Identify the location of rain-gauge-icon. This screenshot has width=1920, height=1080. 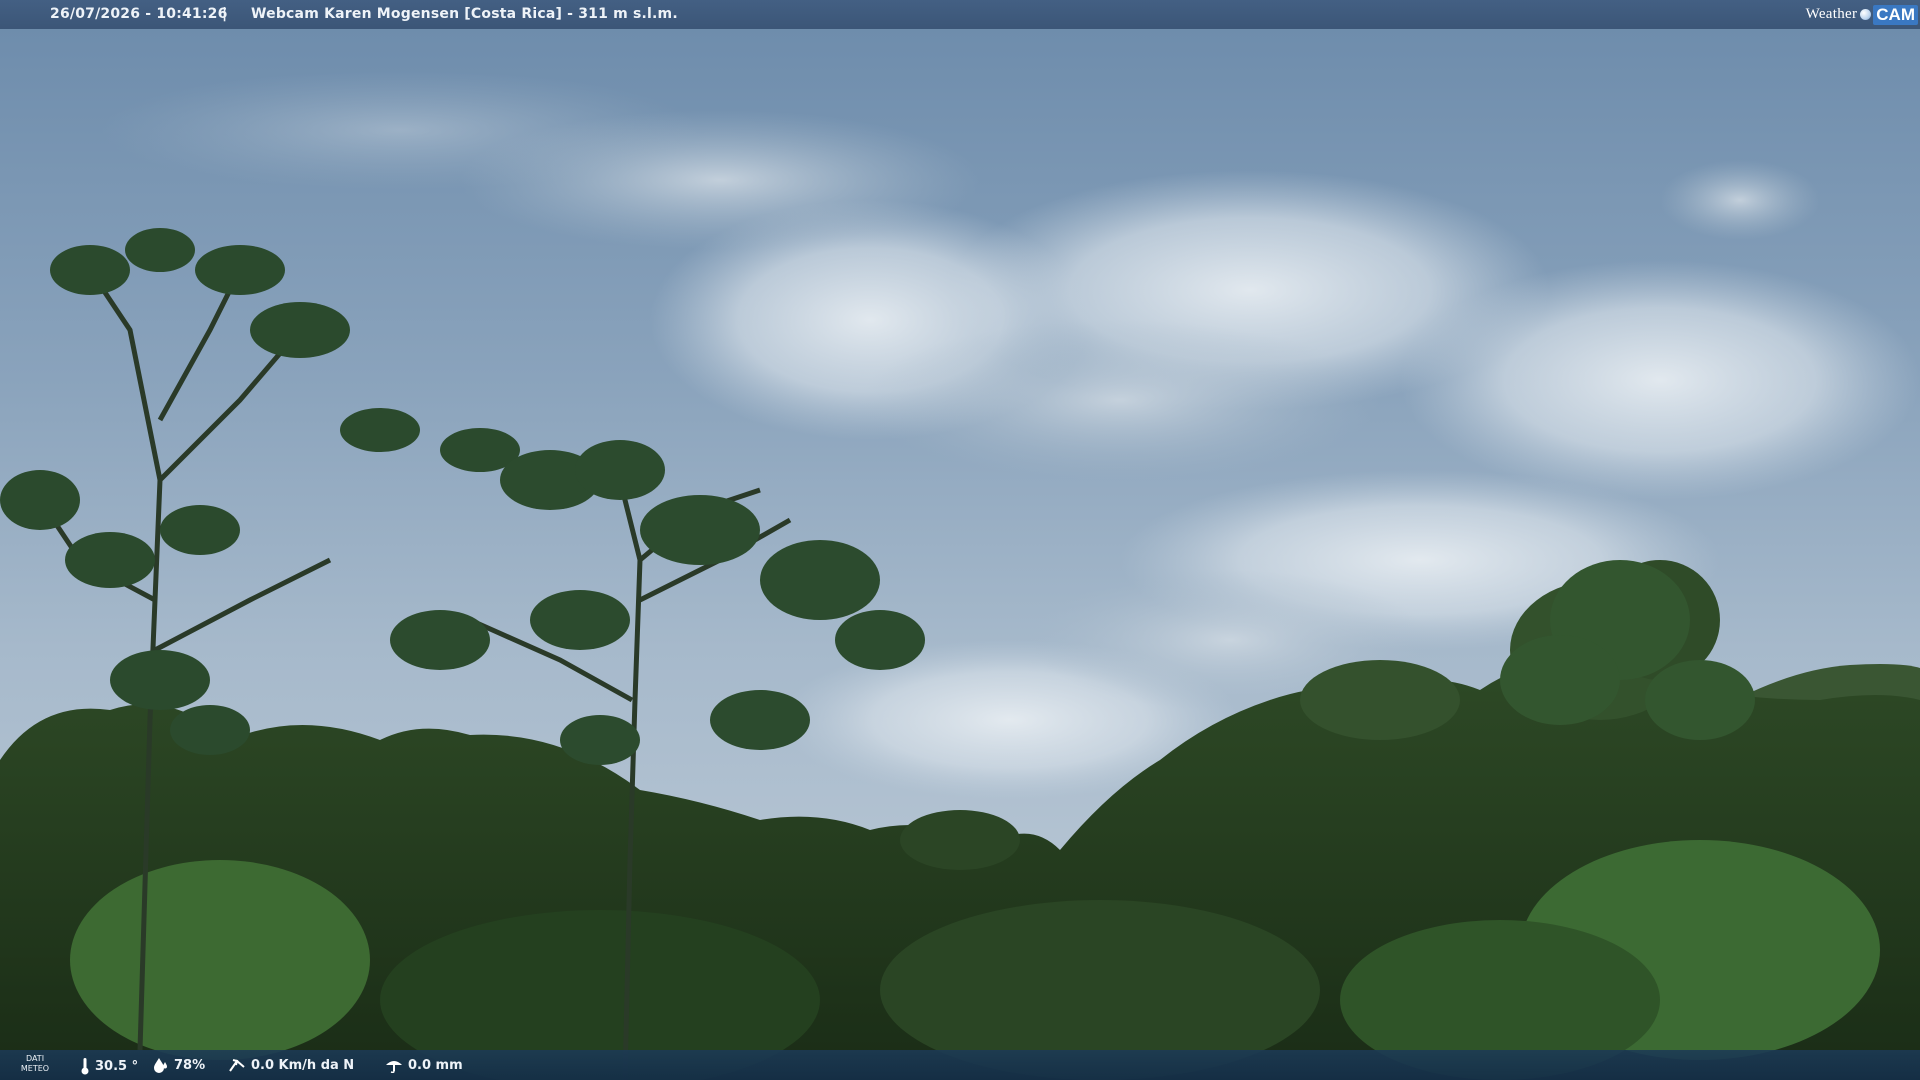
(394, 1067).